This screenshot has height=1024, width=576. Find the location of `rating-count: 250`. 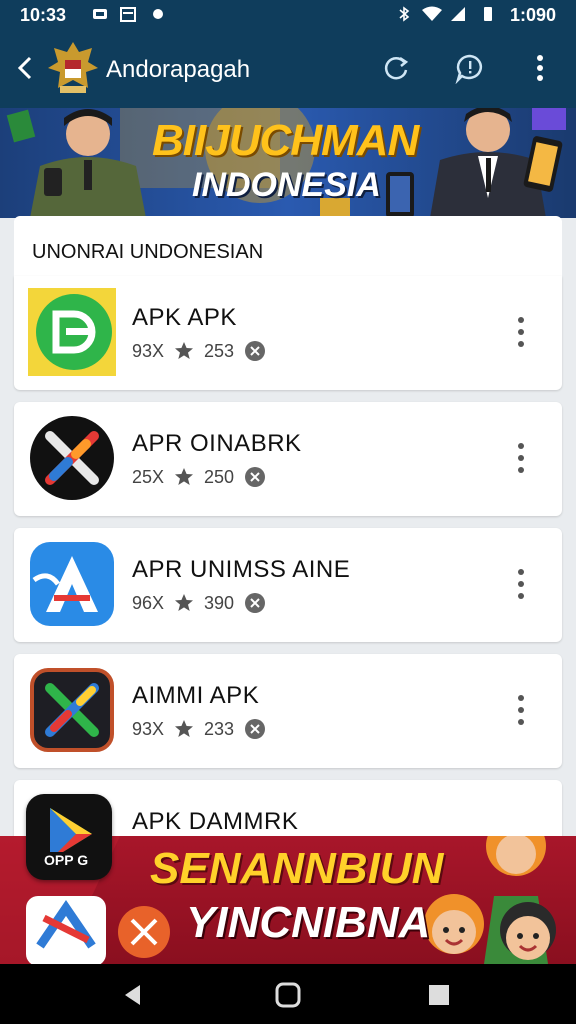

rating-count: 250 is located at coordinates (219, 476).